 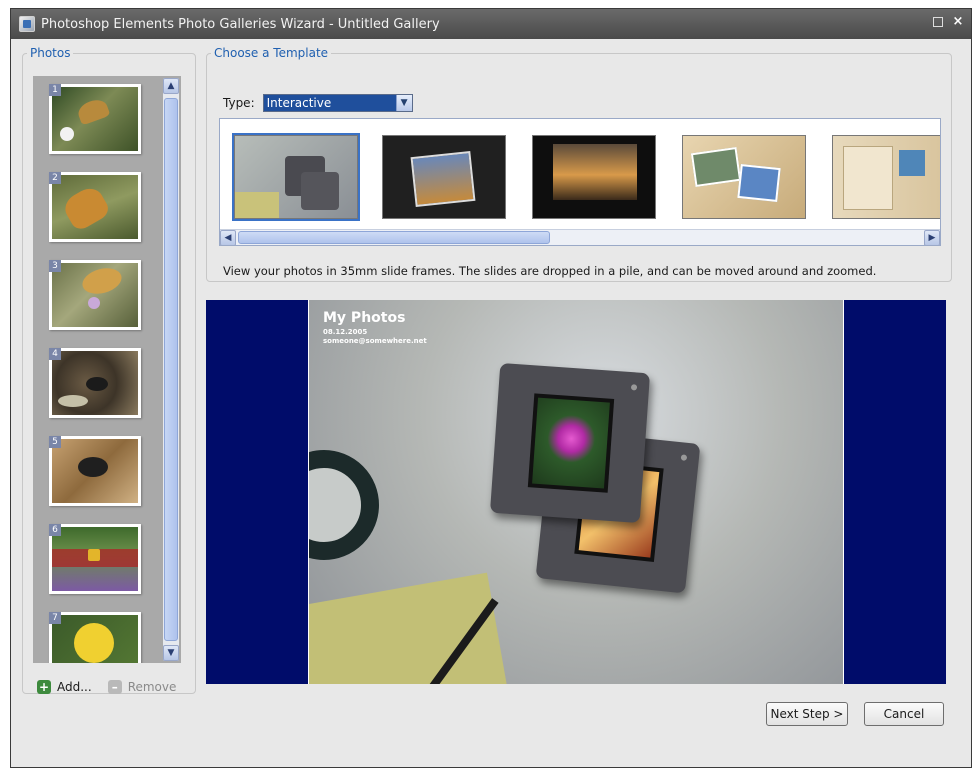 I want to click on slide-window, so click(x=571, y=443).